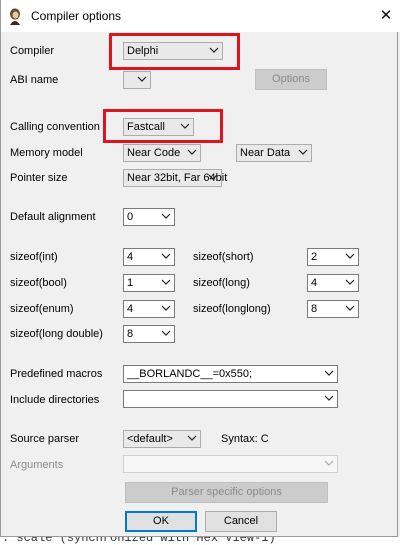 The width and height of the screenshot is (400, 545). Describe the element at coordinates (56, 334) in the screenshot. I see `sizeof-long-double-label: sizeof(long double)` at that location.